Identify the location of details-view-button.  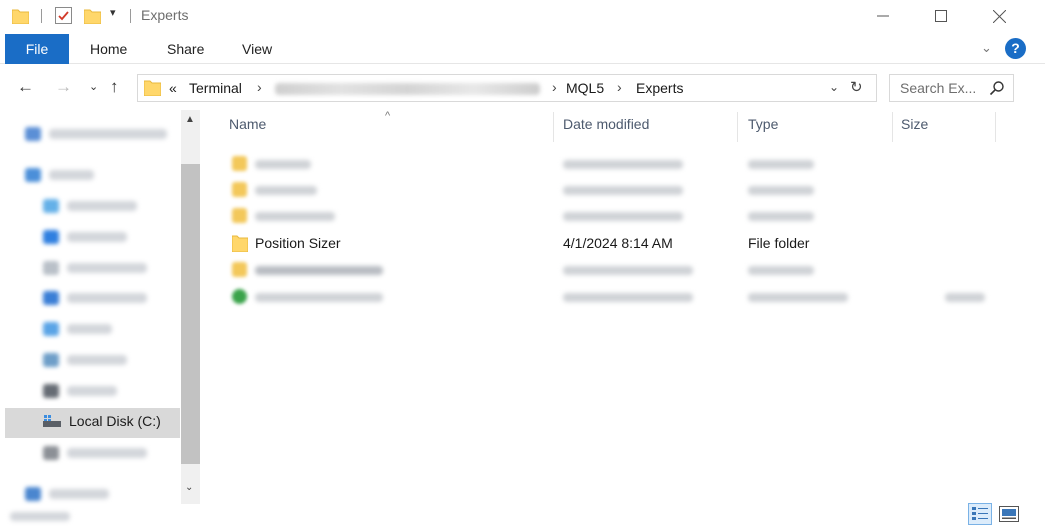
(980, 514).